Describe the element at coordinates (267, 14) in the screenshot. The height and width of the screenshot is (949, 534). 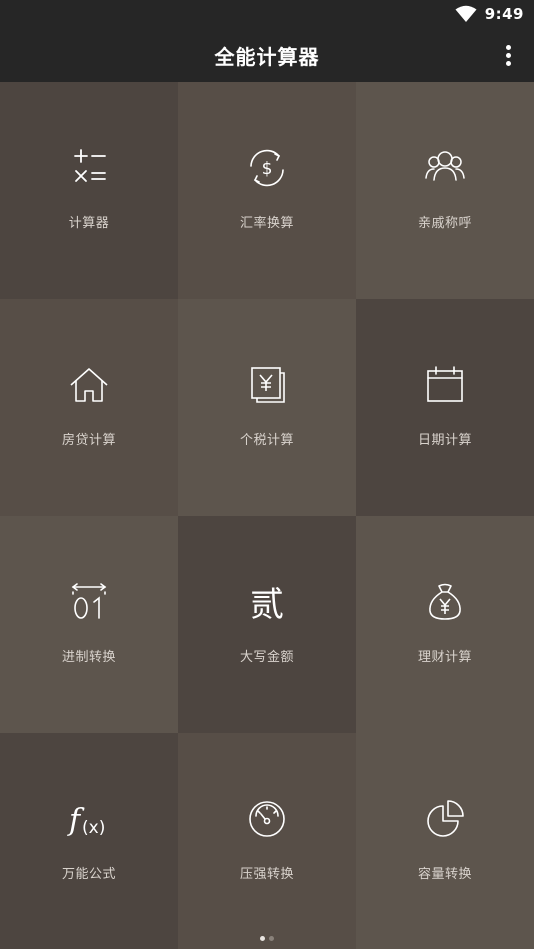
I see `status-bar: 9:49` at that location.